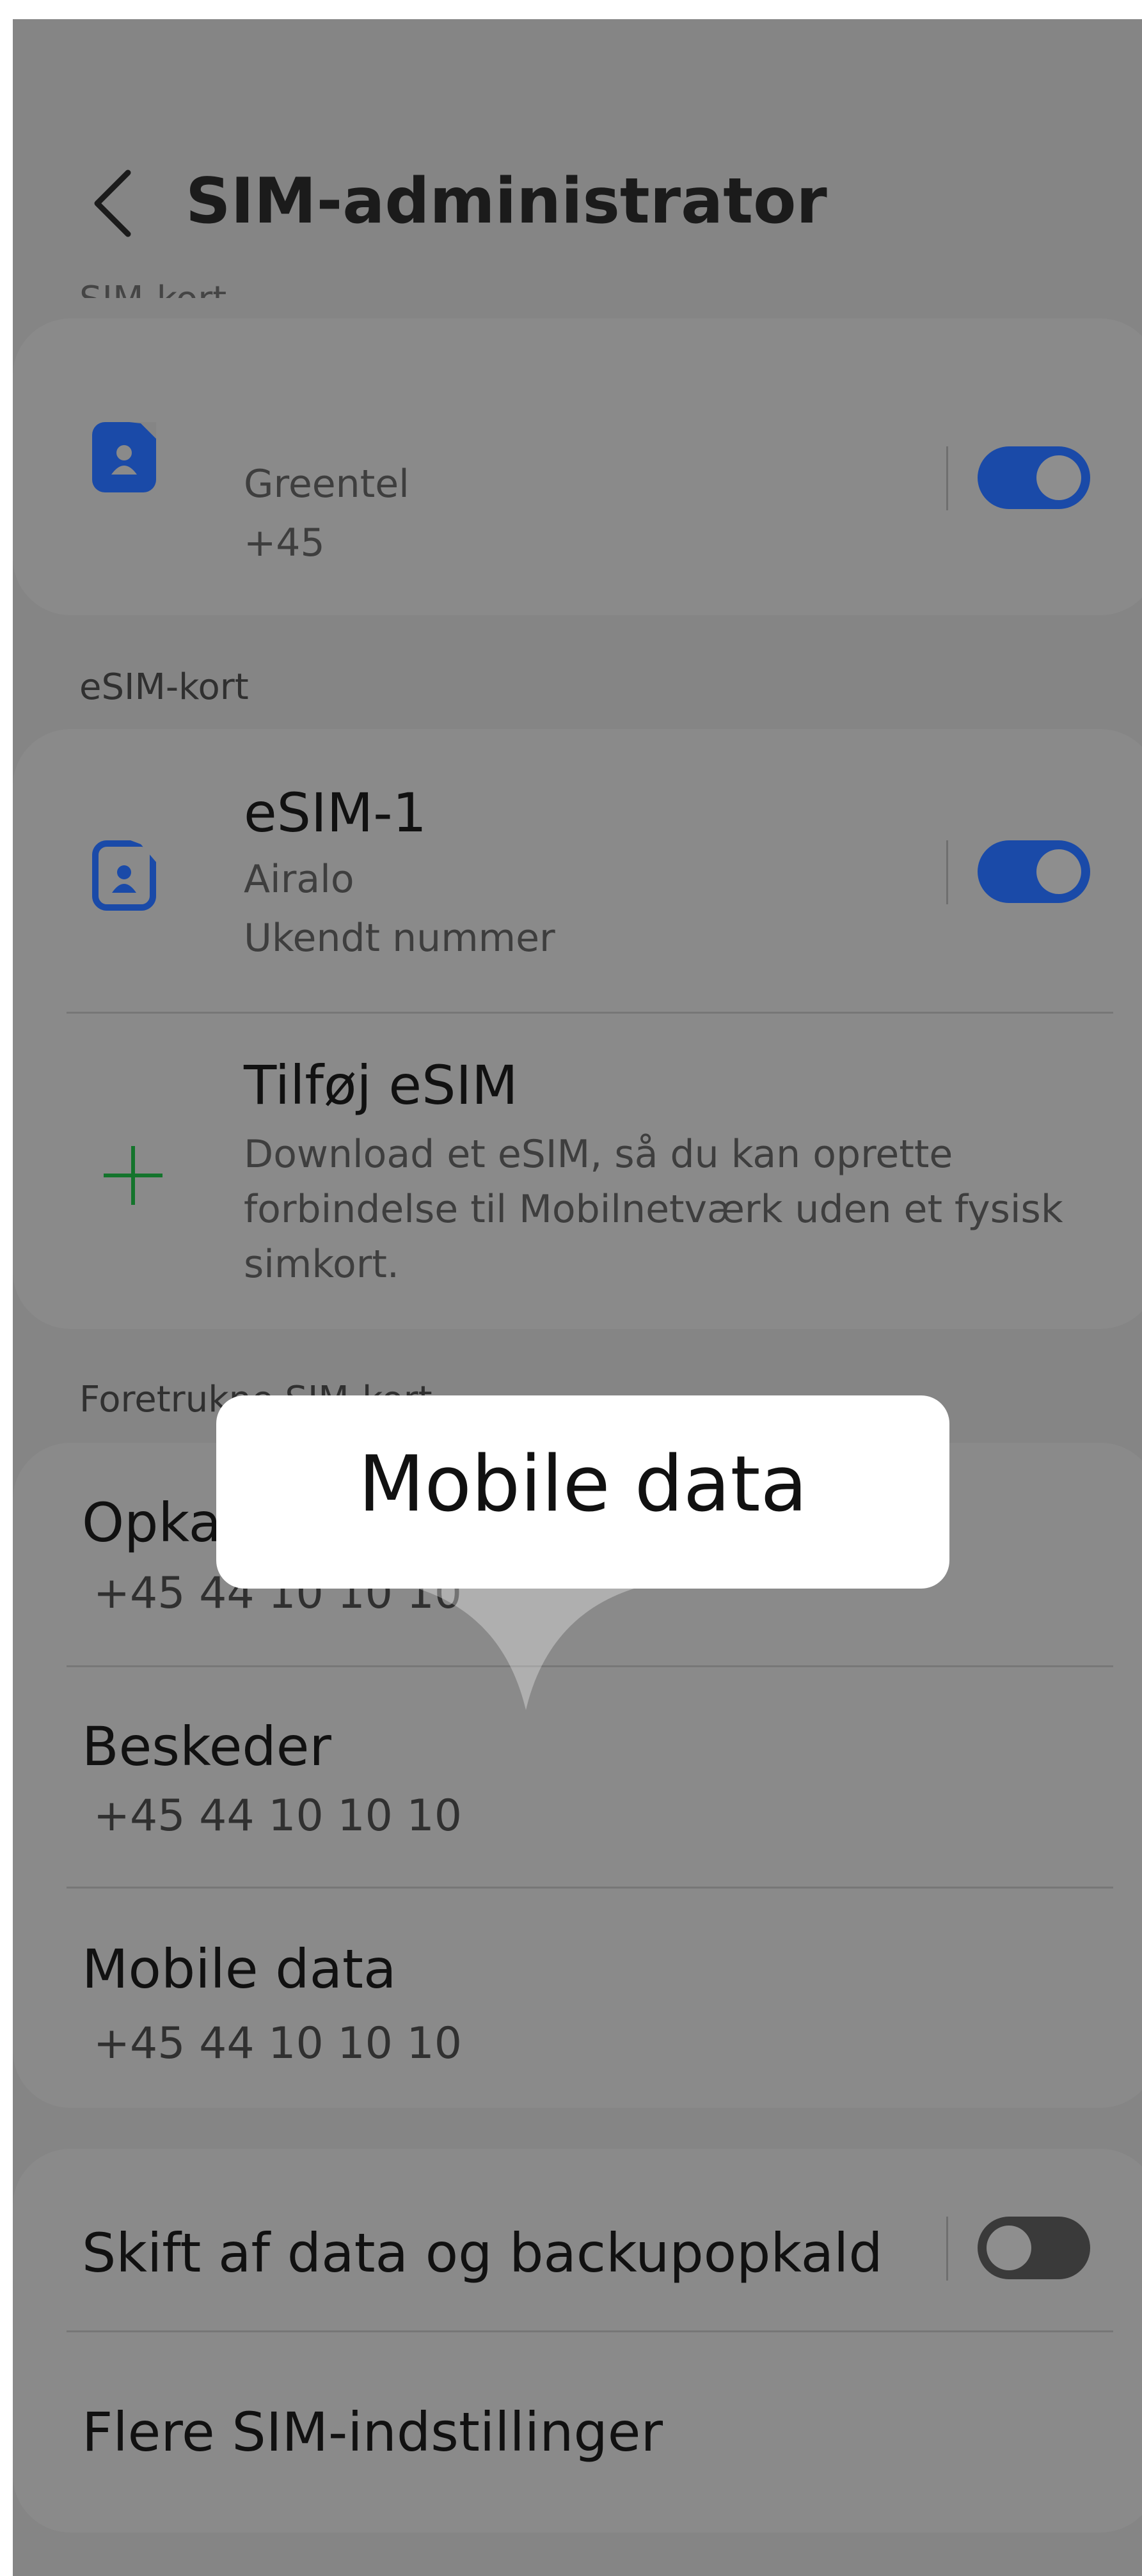 The image size is (1142, 2576). I want to click on data-switch-toggle, so click(1034, 2248).